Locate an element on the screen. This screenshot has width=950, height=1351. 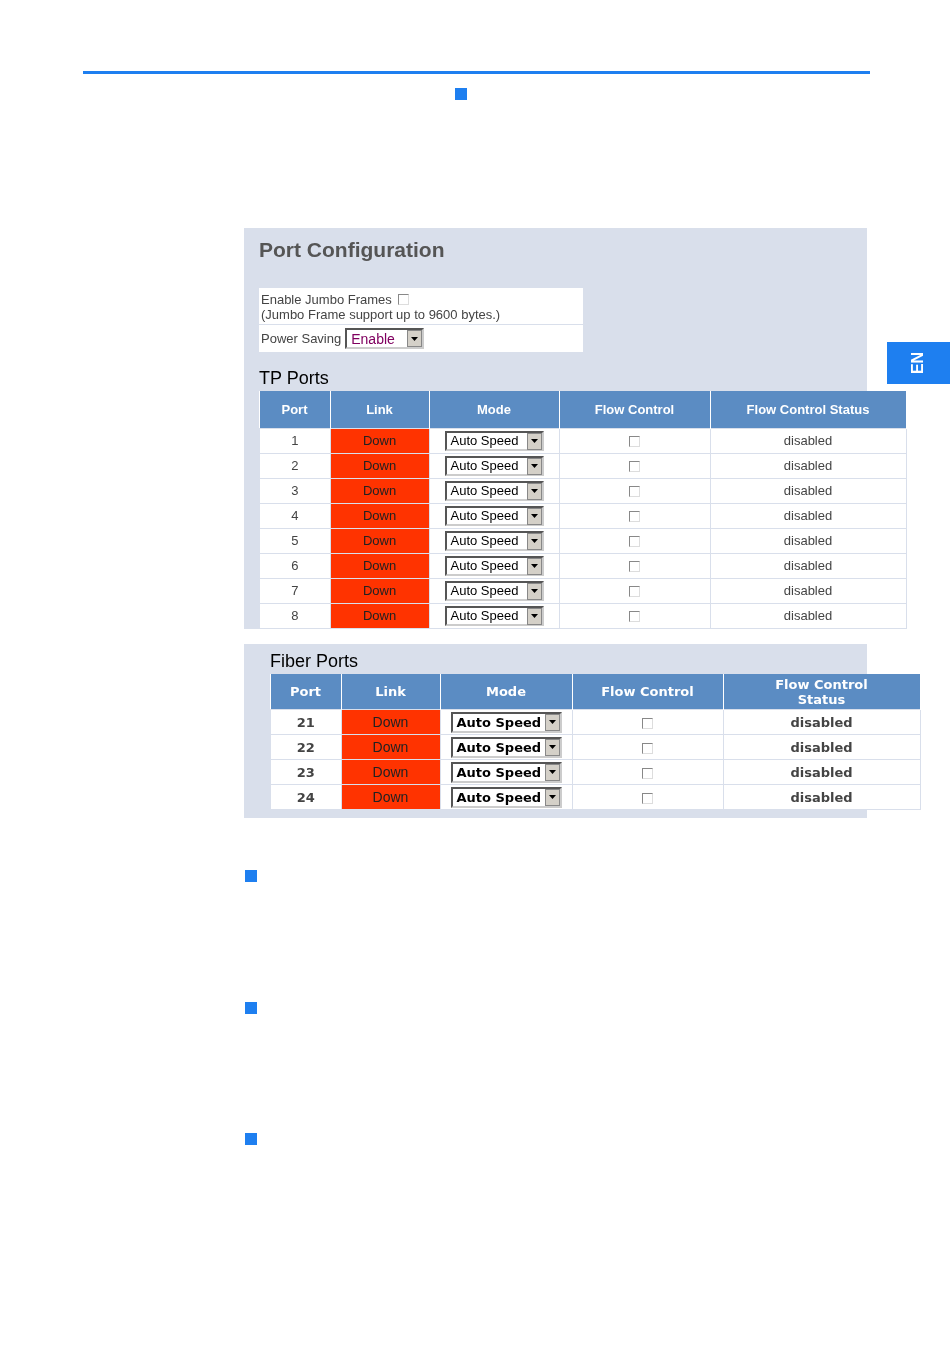
table-cell: 7 is located at coordinates (294, 591).